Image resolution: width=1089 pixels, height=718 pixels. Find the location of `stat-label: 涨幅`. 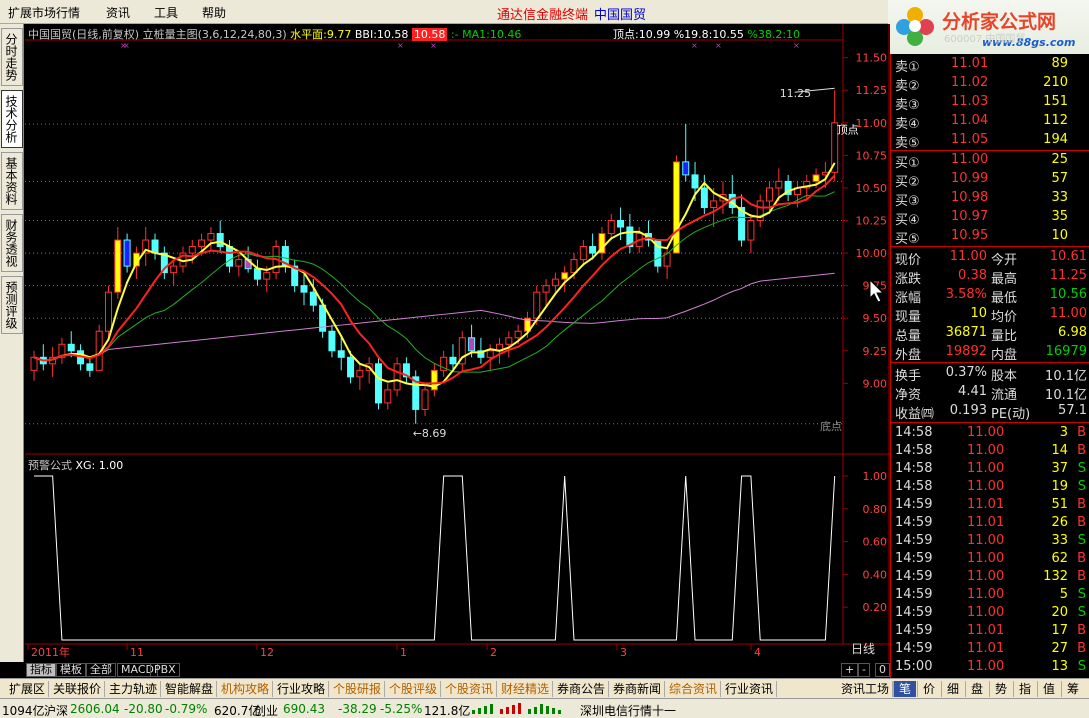

stat-label: 涨幅 is located at coordinates (908, 298).